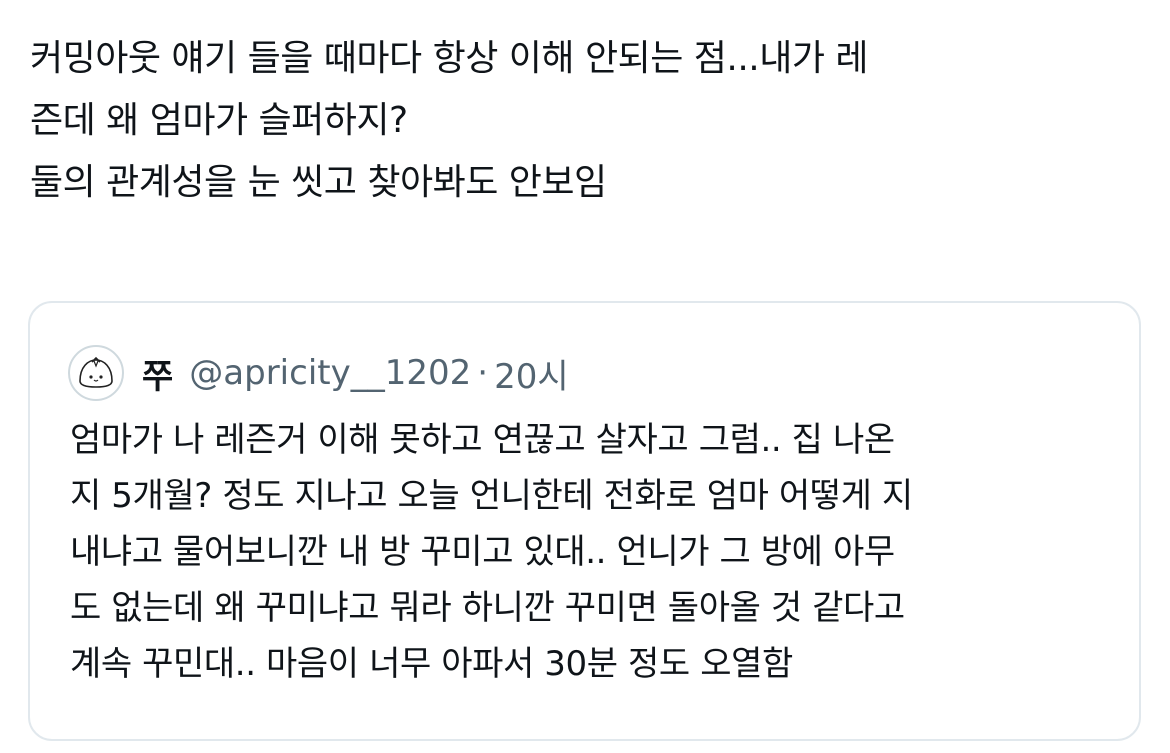 This screenshot has height=753, width=1170. Describe the element at coordinates (449, 58) in the screenshot. I see `tweet-text-line: 커밍아웃 얘기 들을 때마다 항상 이해 안되는 점...내가 레` at that location.